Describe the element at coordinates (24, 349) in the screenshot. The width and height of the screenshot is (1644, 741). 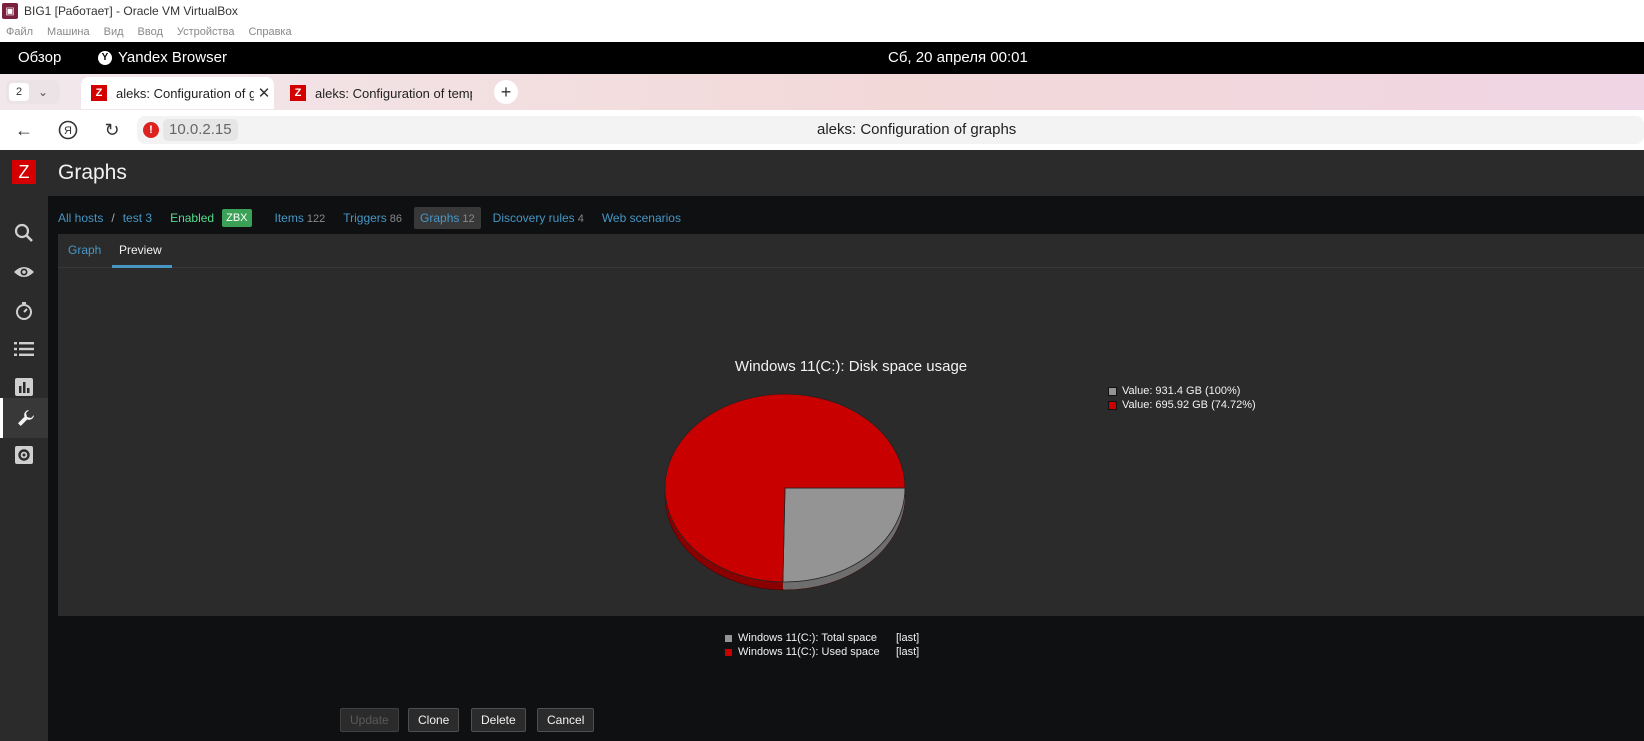
I see `list-icon` at that location.